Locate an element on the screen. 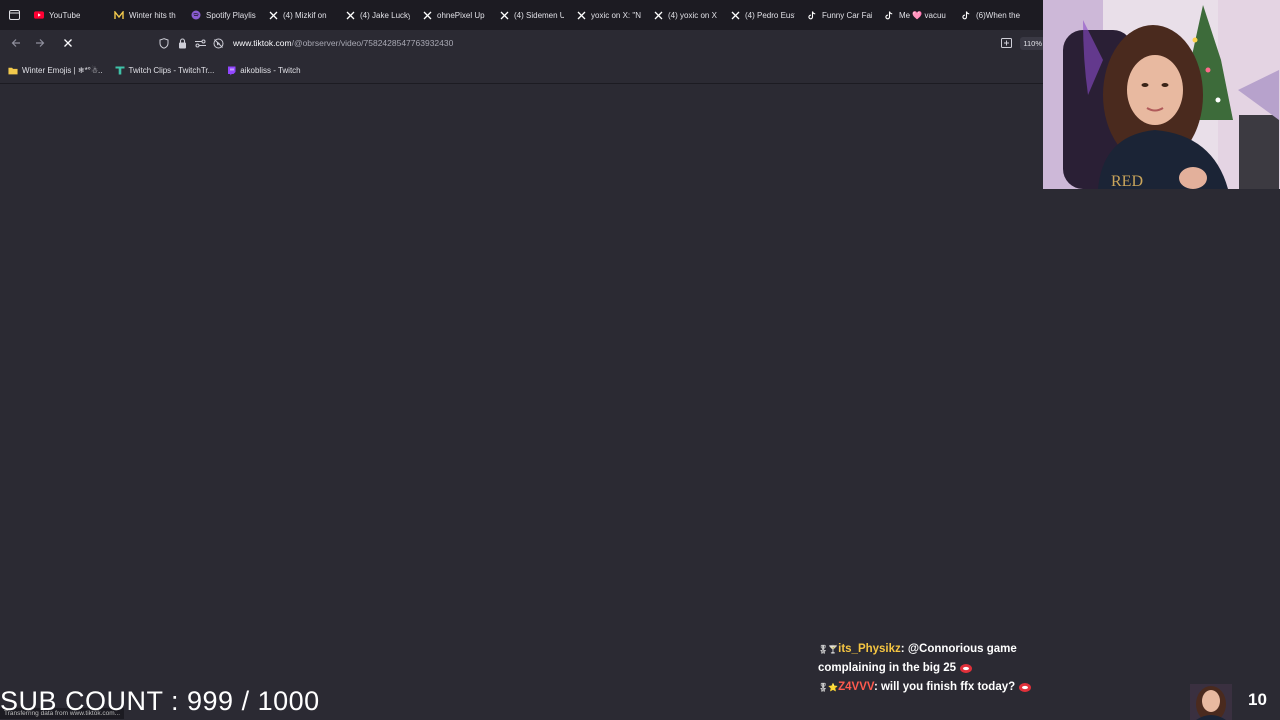  tab-label: YouTube is located at coordinates (65, 15).